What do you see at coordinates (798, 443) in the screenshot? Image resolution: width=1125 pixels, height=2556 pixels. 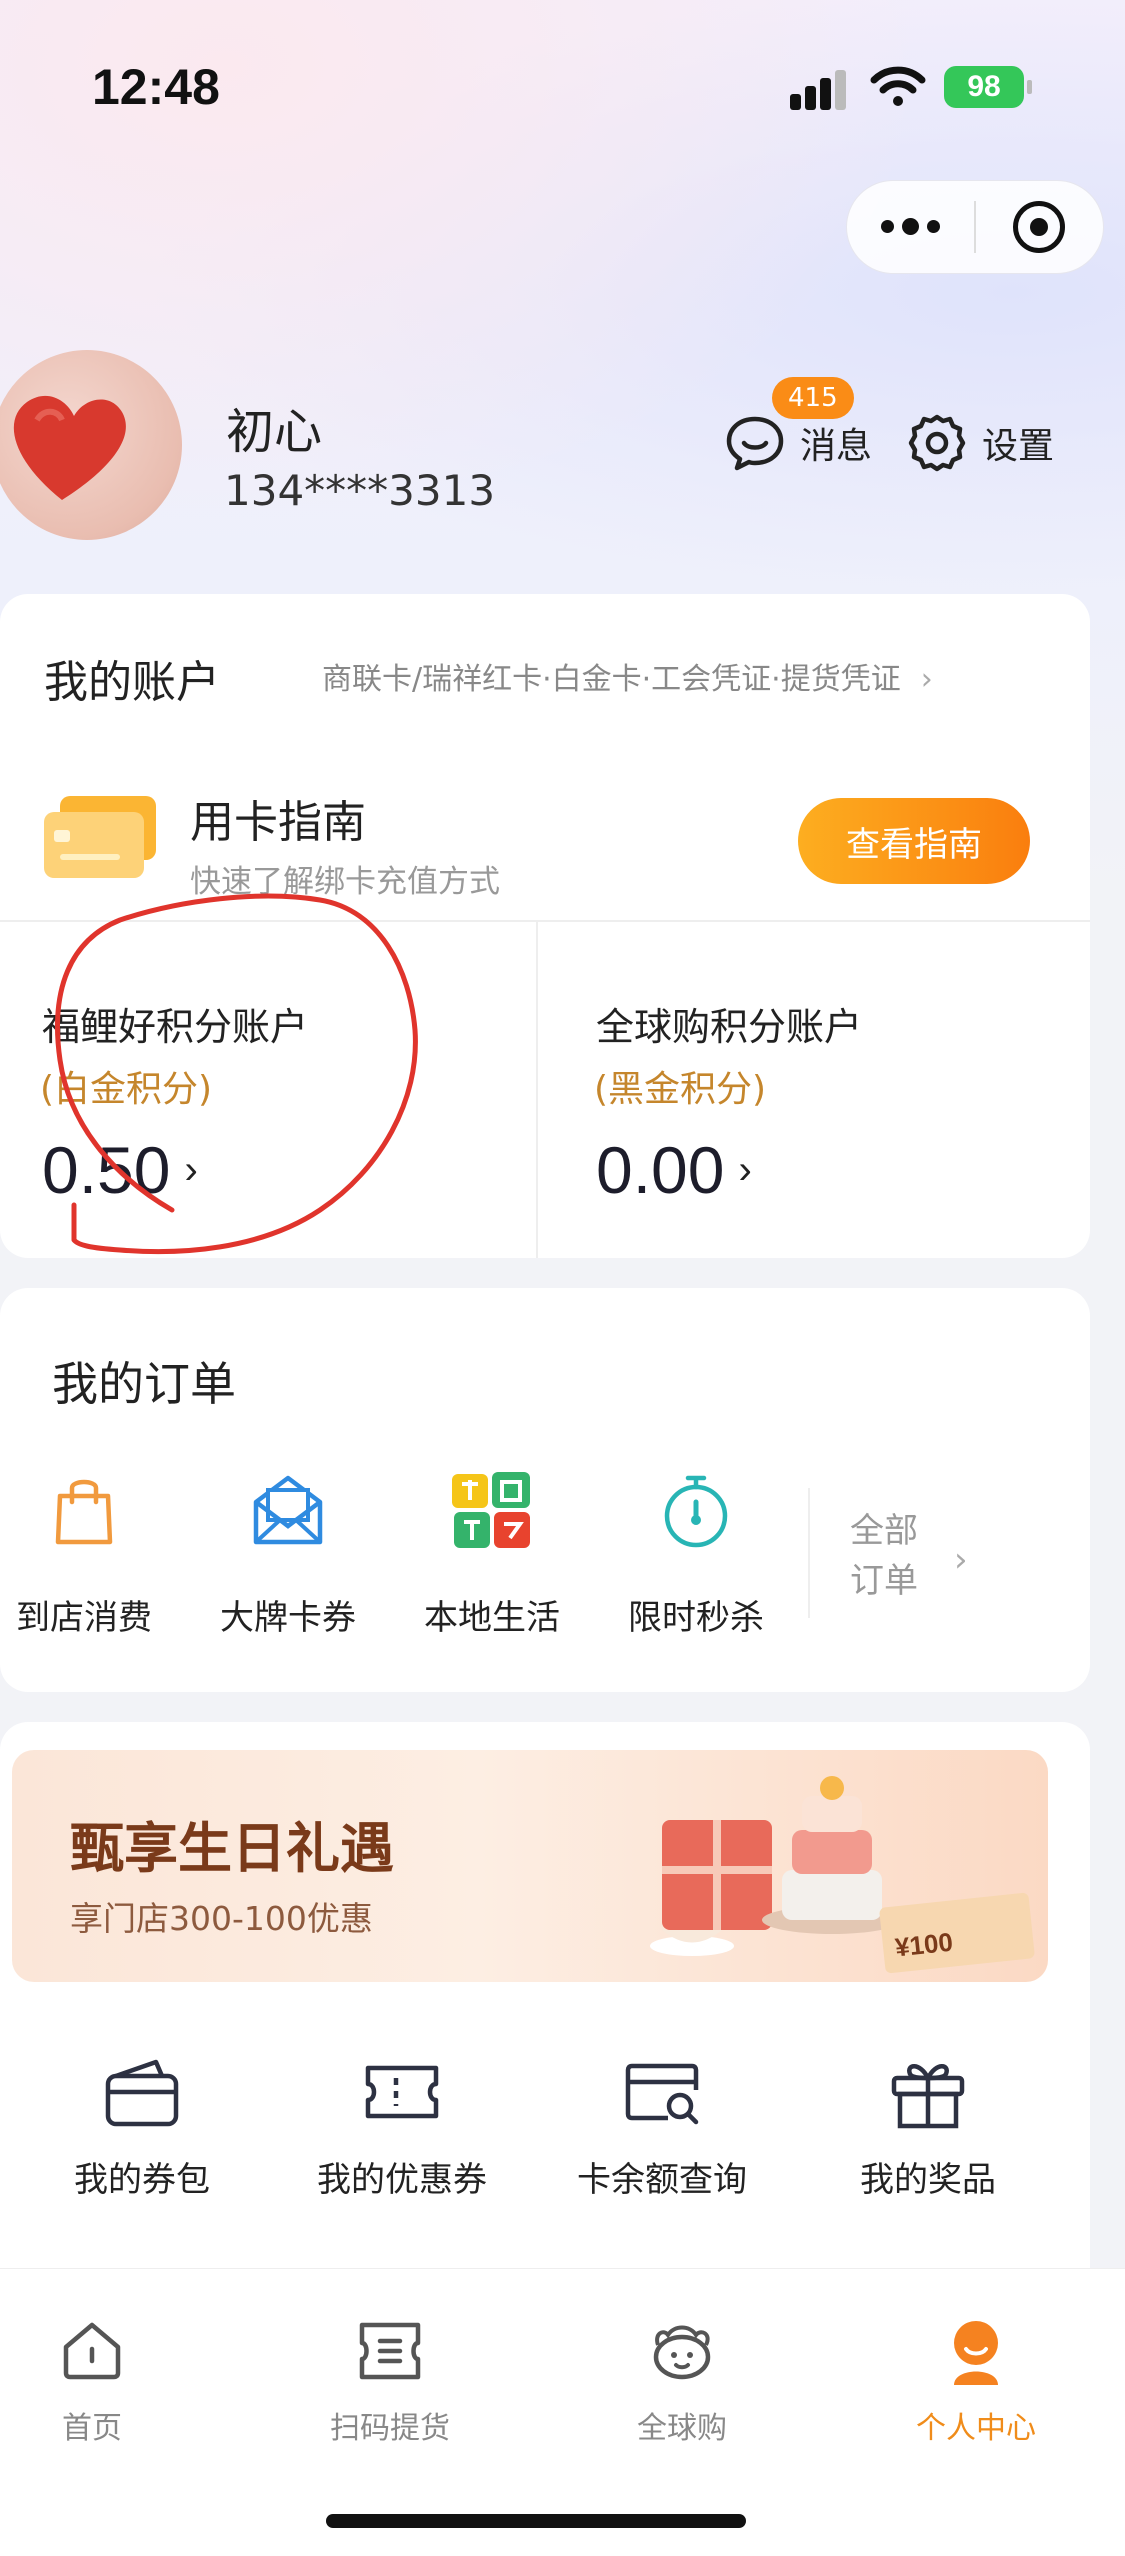 I see `messages-button: 消息` at bounding box center [798, 443].